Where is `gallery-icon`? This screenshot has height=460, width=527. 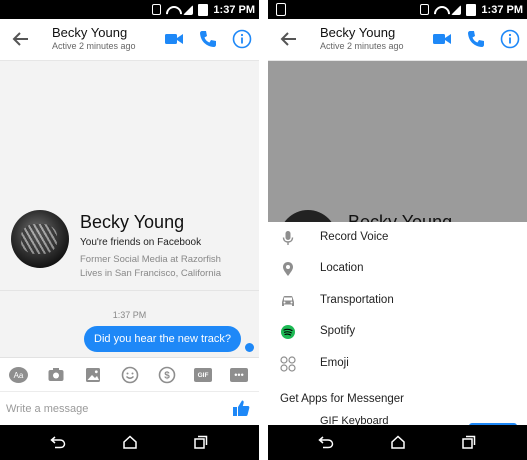
gallery-icon is located at coordinates (93, 375).